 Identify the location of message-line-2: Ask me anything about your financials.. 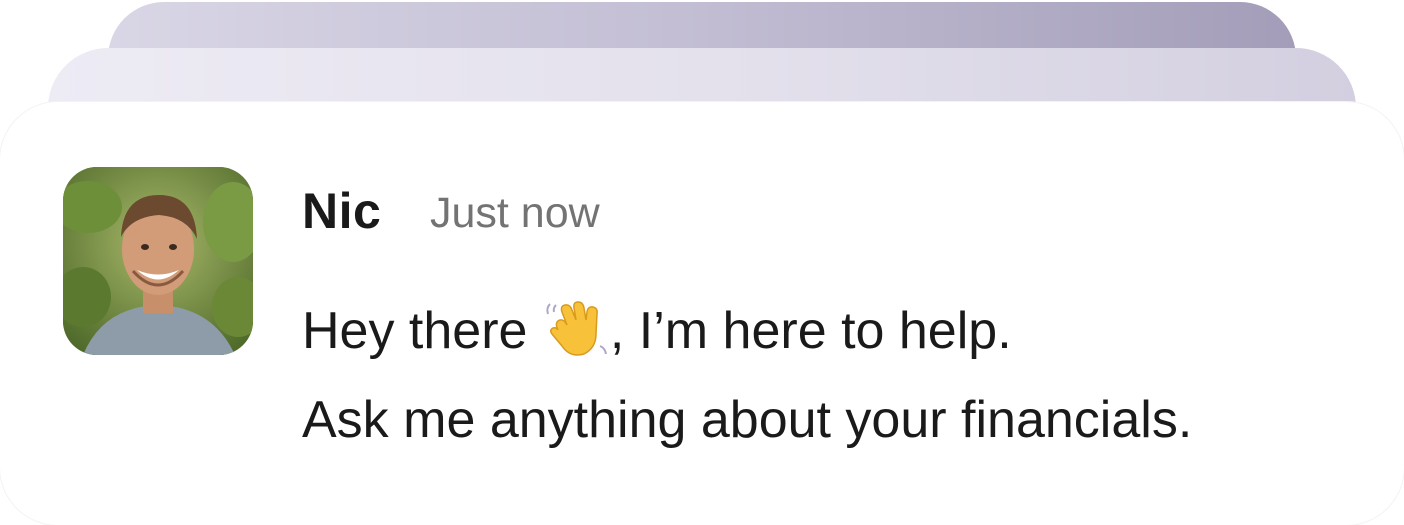
(747, 420).